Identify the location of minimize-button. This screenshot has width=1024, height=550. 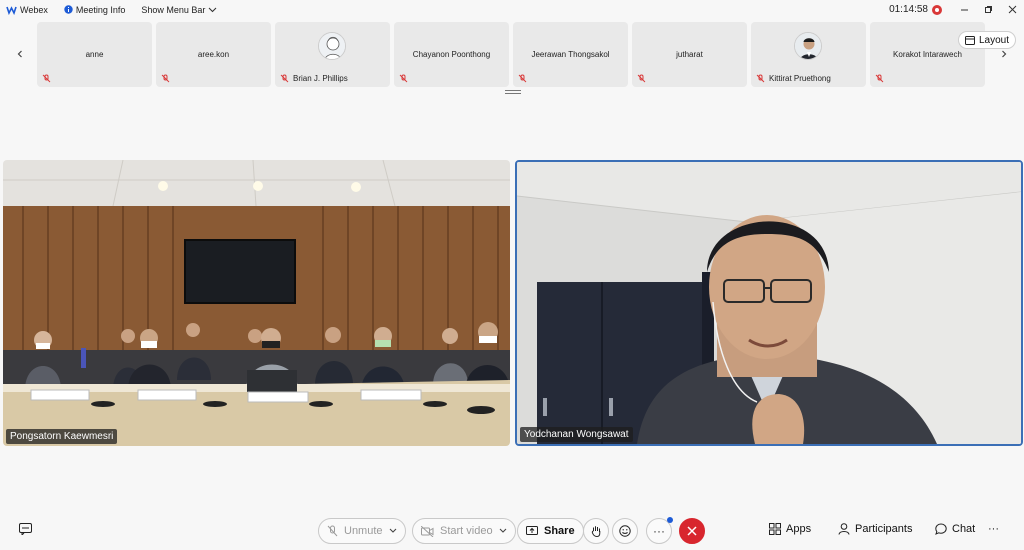
(964, 9).